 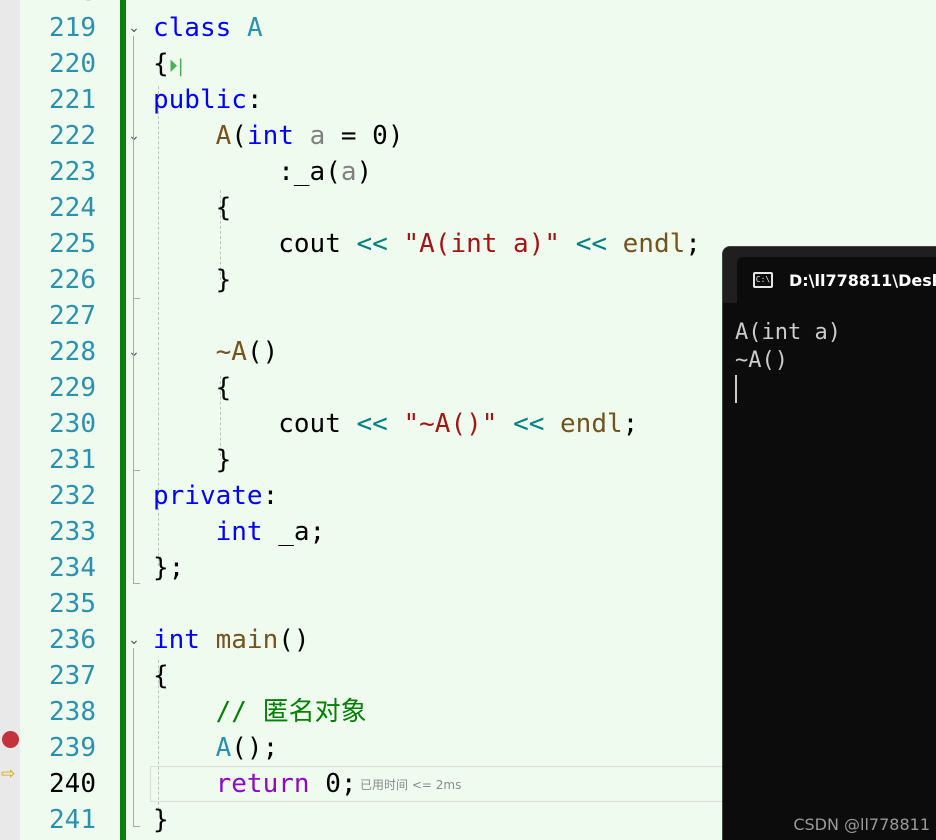 What do you see at coordinates (10, 739) in the screenshot?
I see `breakpoint-icon` at bounding box center [10, 739].